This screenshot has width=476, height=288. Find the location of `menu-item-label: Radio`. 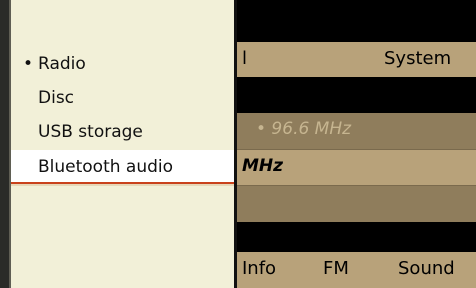

menu-item-label: Radio is located at coordinates (62, 64).